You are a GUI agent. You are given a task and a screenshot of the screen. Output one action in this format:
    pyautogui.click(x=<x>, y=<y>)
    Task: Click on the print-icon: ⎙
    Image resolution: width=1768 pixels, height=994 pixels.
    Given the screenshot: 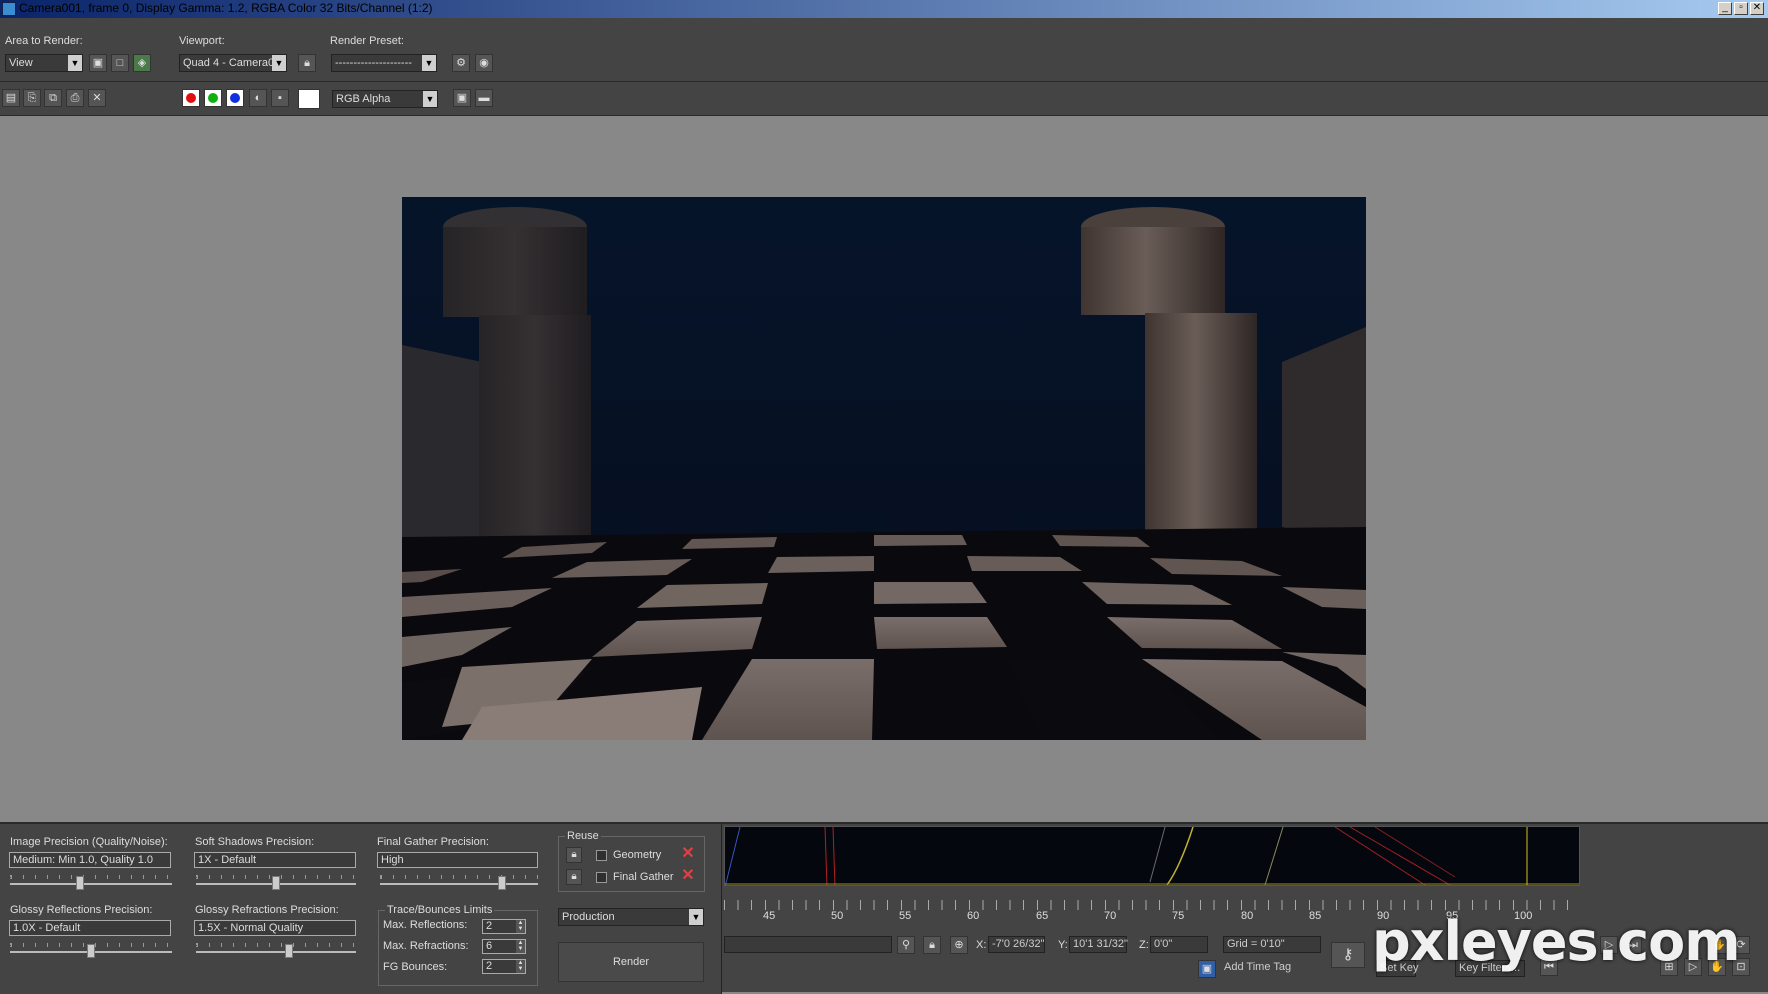 What is the action you would take?
    pyautogui.click(x=75, y=98)
    